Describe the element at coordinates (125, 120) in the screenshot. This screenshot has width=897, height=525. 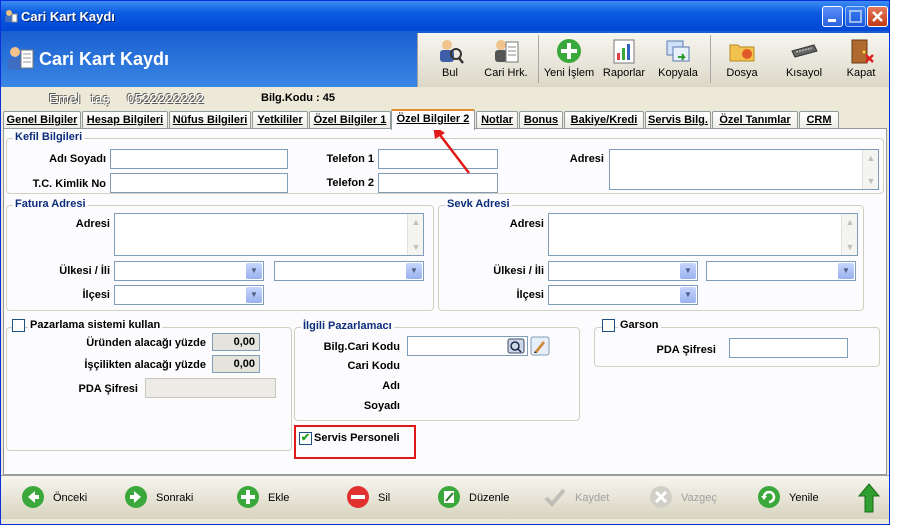
I see `tab-account-info: Hesap Bilgileri` at that location.